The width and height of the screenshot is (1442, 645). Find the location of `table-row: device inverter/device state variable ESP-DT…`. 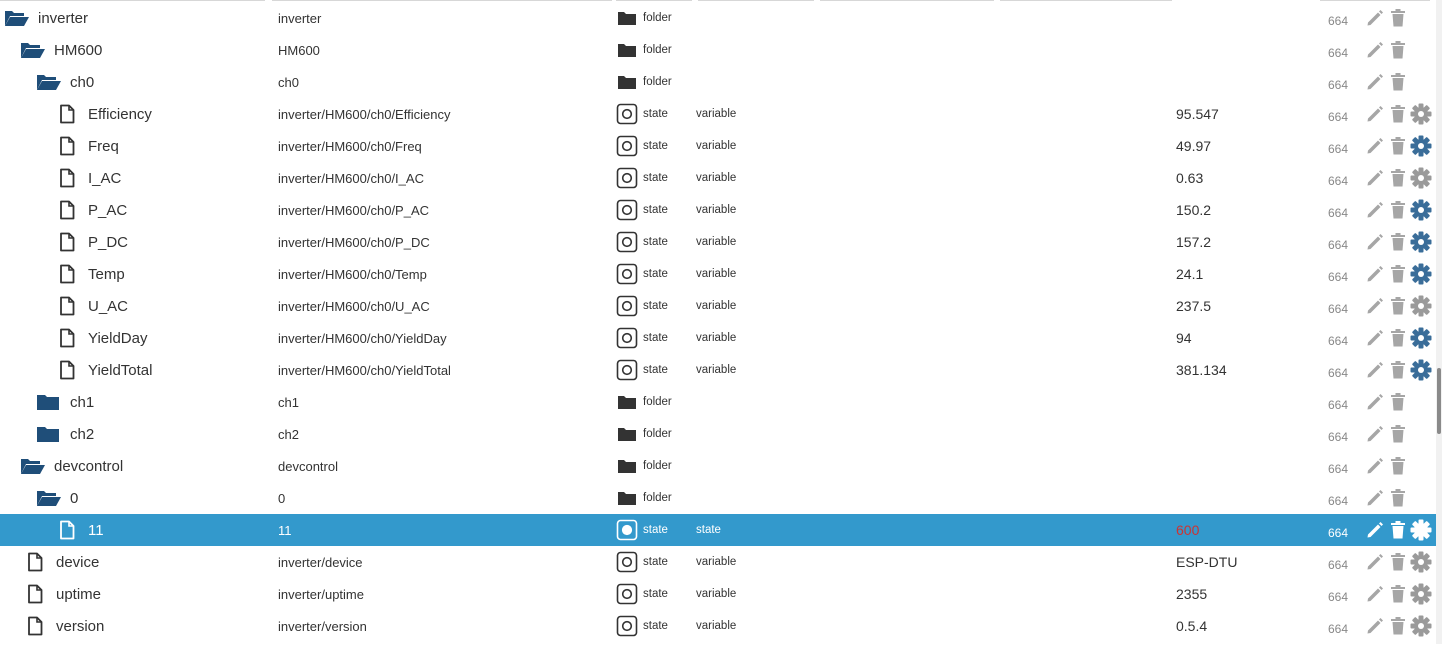

table-row: device inverter/device state variable ESP-DT… is located at coordinates (718, 562).